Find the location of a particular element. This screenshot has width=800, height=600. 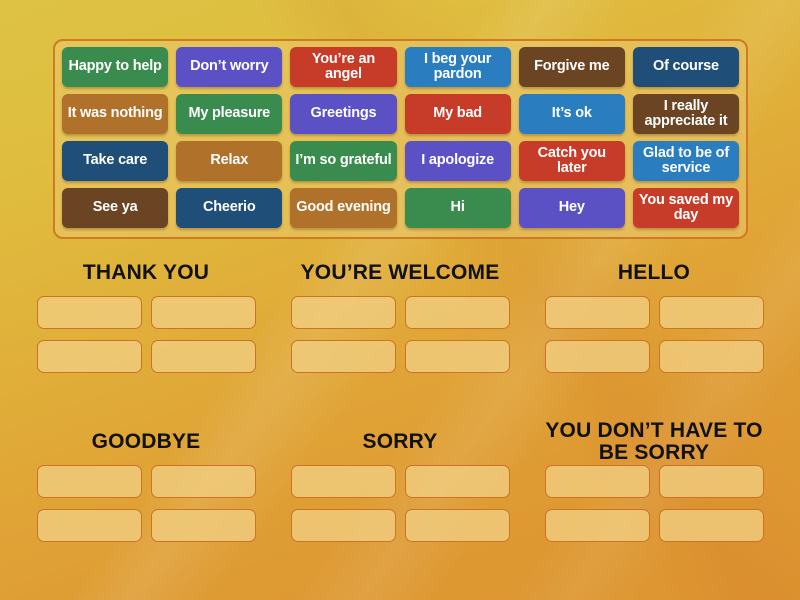

category-title: THANK YOU is located at coordinates (146, 272).